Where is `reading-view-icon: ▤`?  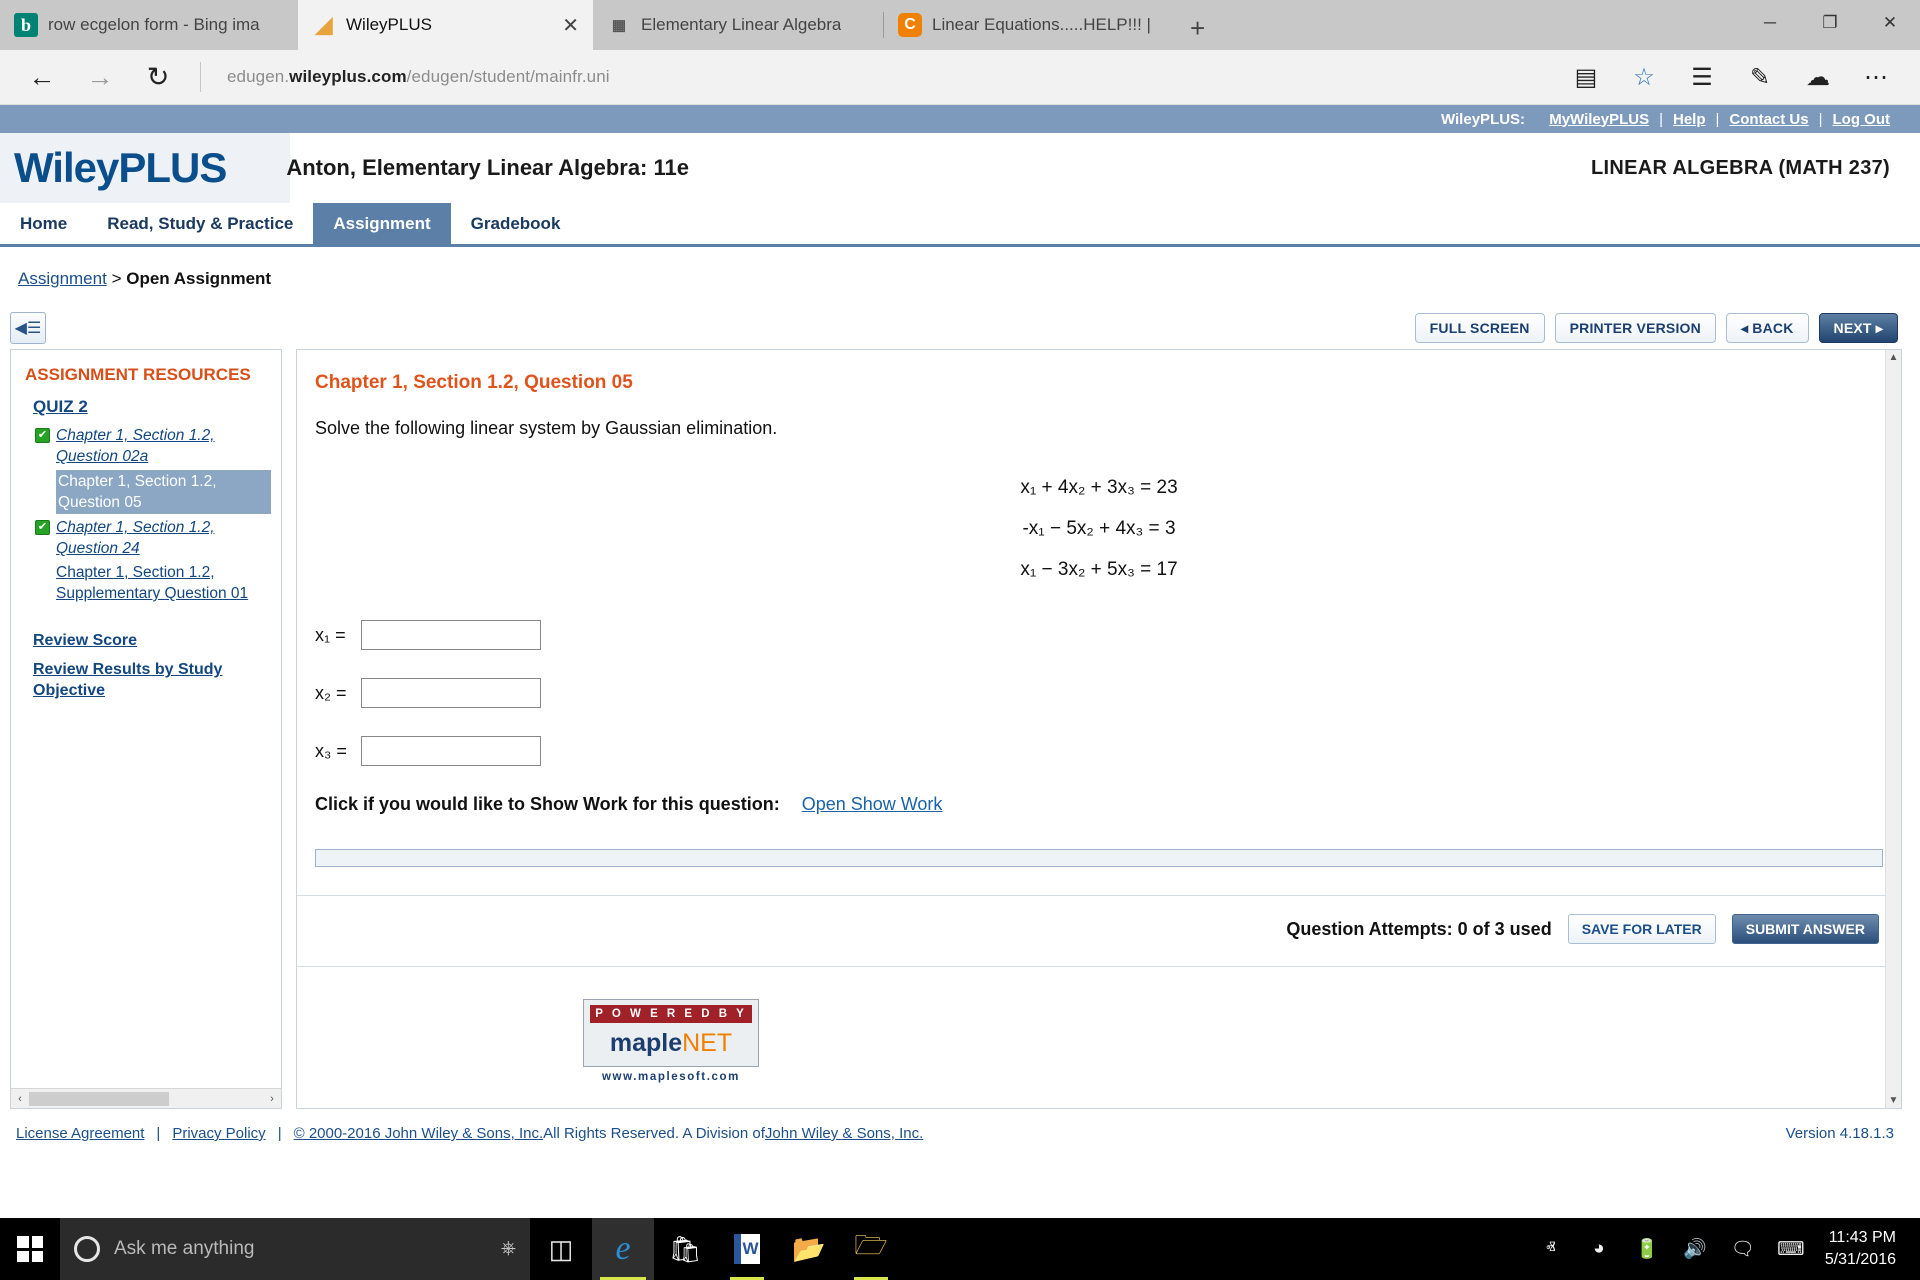
reading-view-icon: ▤ is located at coordinates (1586, 77).